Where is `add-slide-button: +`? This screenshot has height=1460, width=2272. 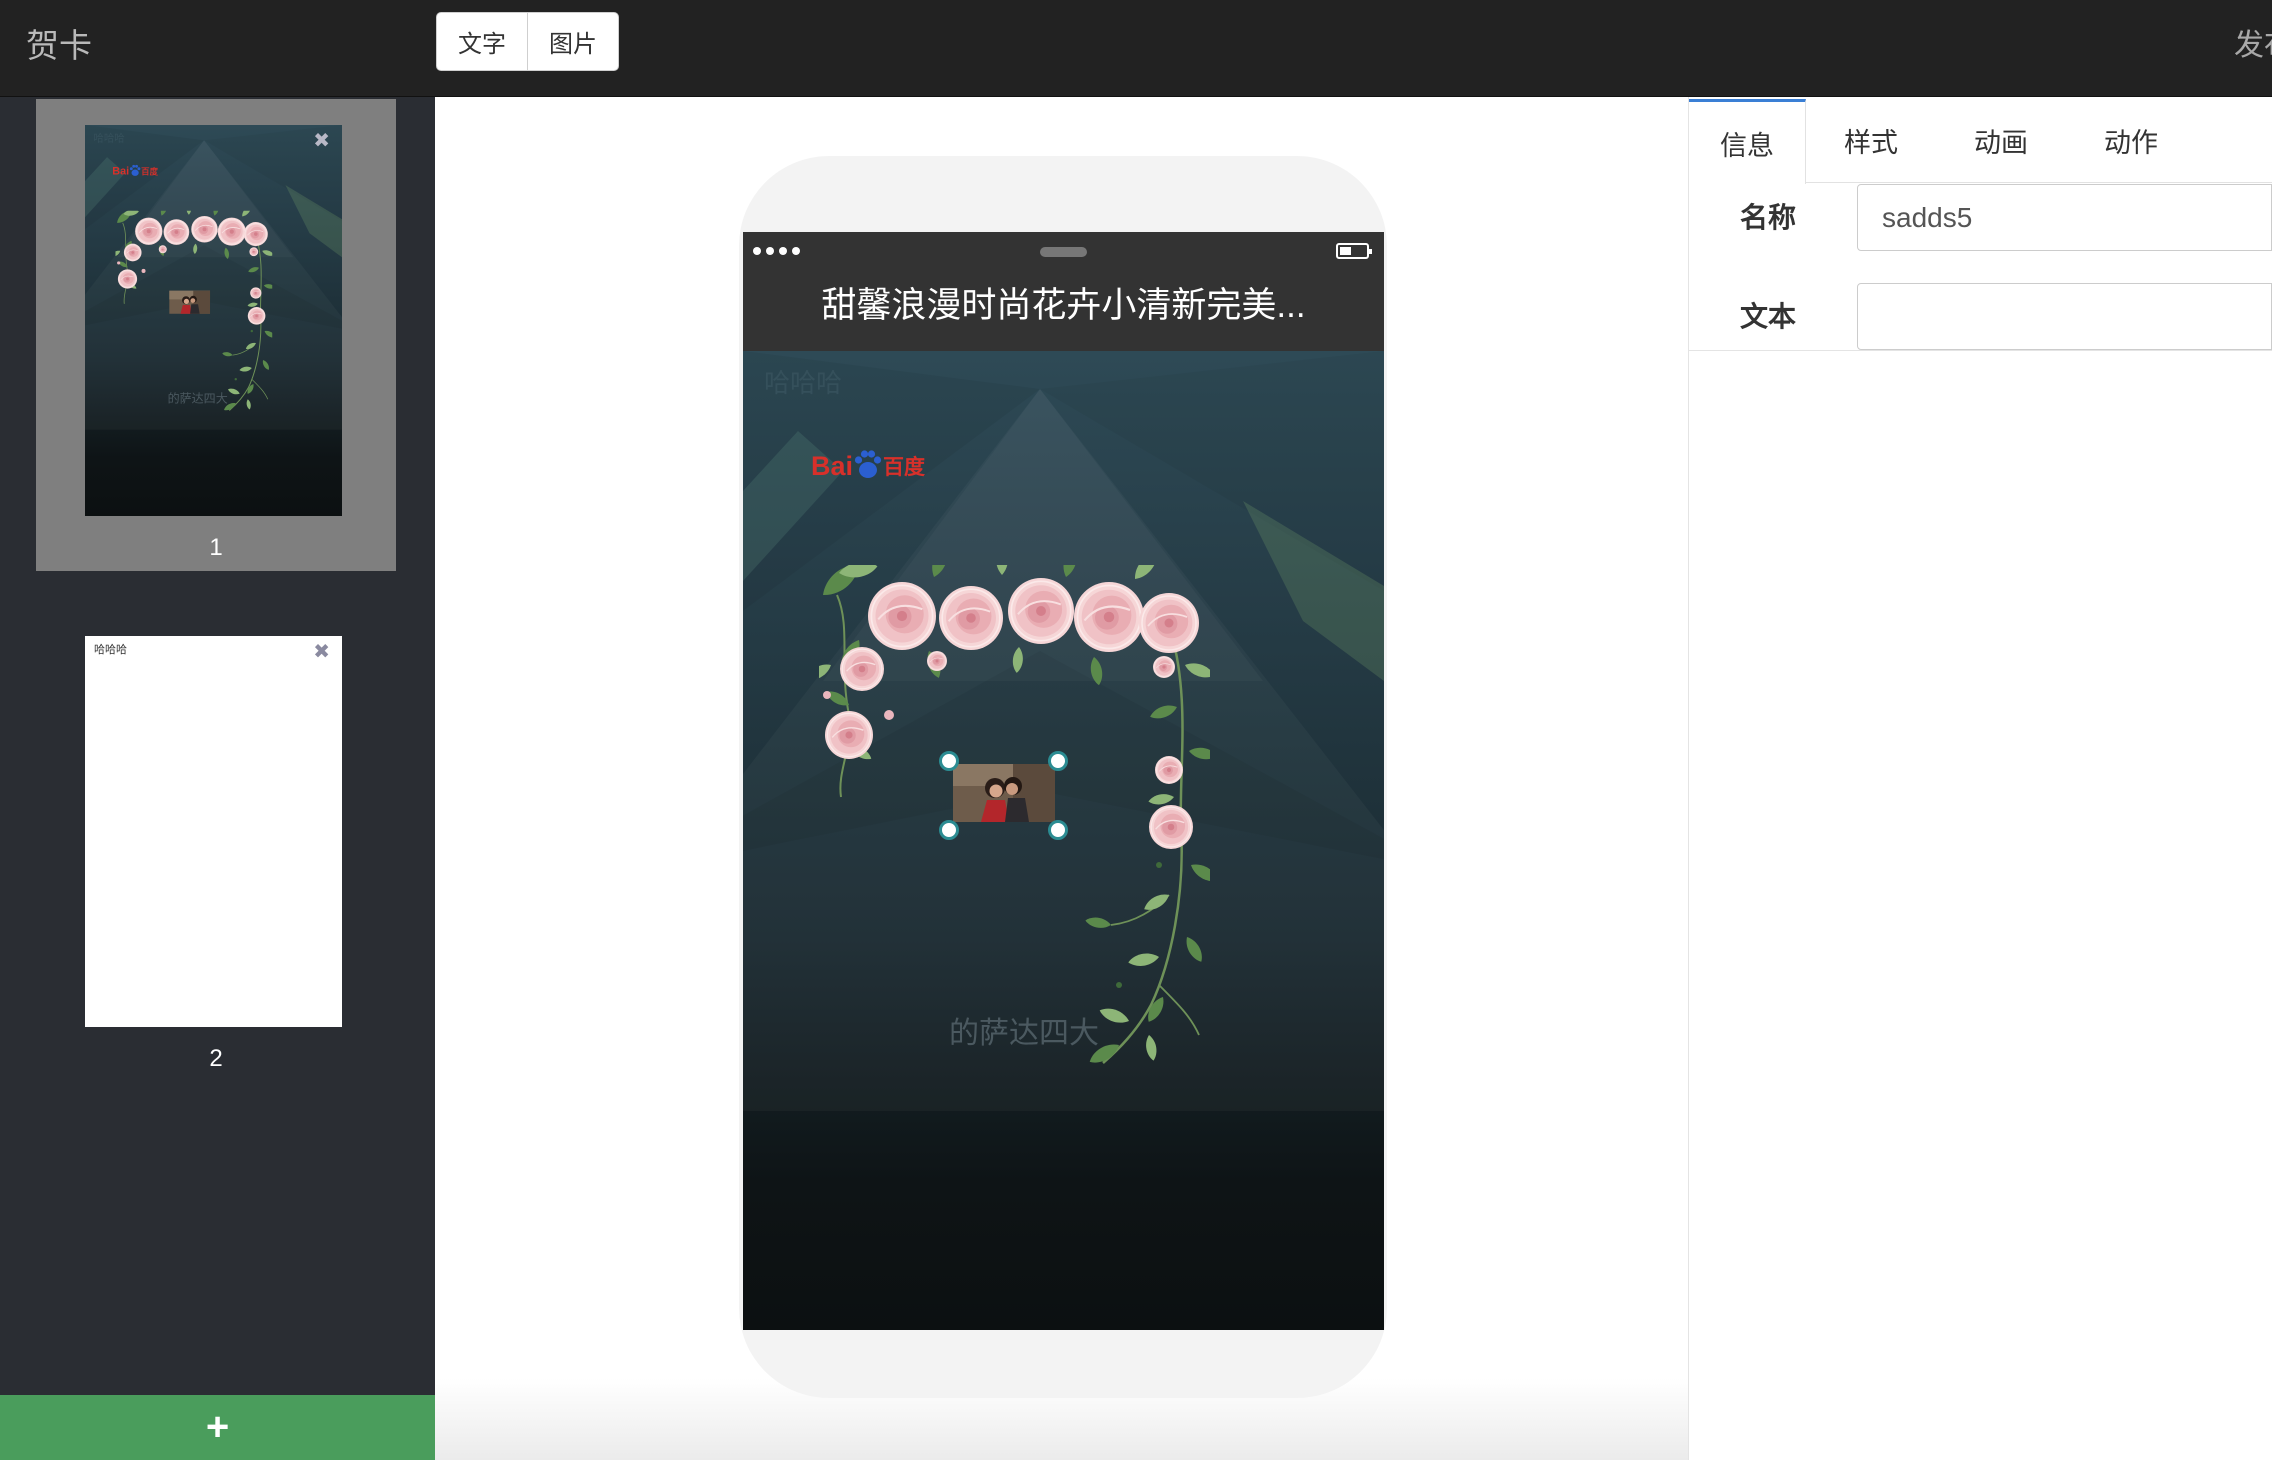 add-slide-button: + is located at coordinates (217, 1427).